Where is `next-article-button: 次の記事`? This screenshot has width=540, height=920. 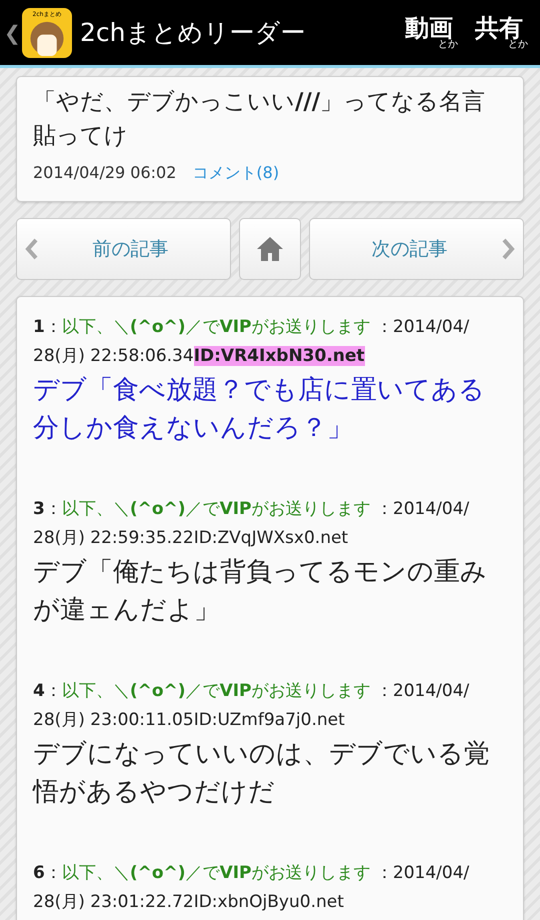
next-article-button: 次の記事 is located at coordinates (416, 249).